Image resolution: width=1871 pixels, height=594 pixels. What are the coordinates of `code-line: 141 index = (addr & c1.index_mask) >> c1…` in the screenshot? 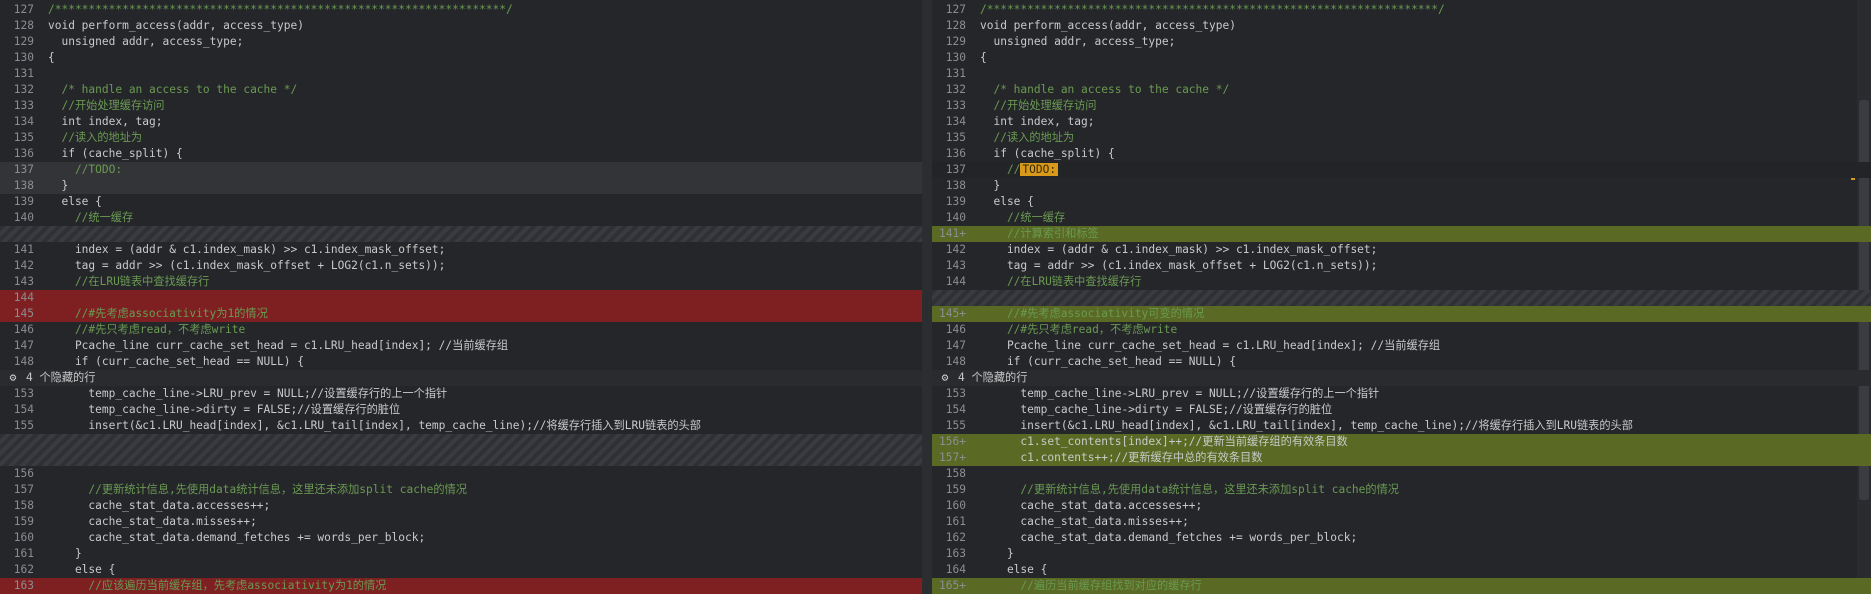 It's located at (461, 250).